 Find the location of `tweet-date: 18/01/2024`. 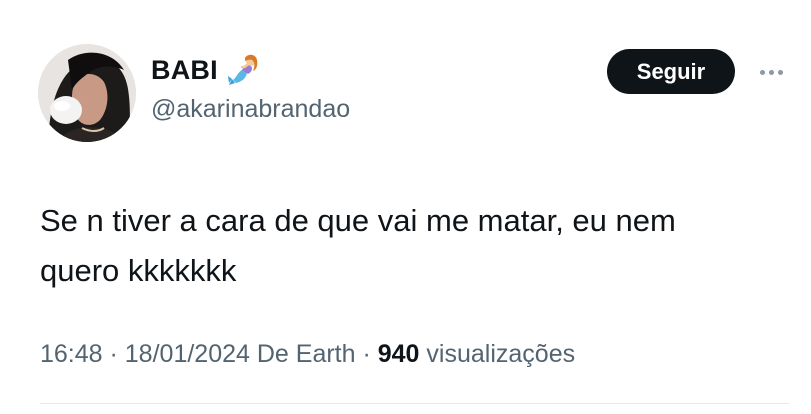

tweet-date: 18/01/2024 is located at coordinates (187, 354).